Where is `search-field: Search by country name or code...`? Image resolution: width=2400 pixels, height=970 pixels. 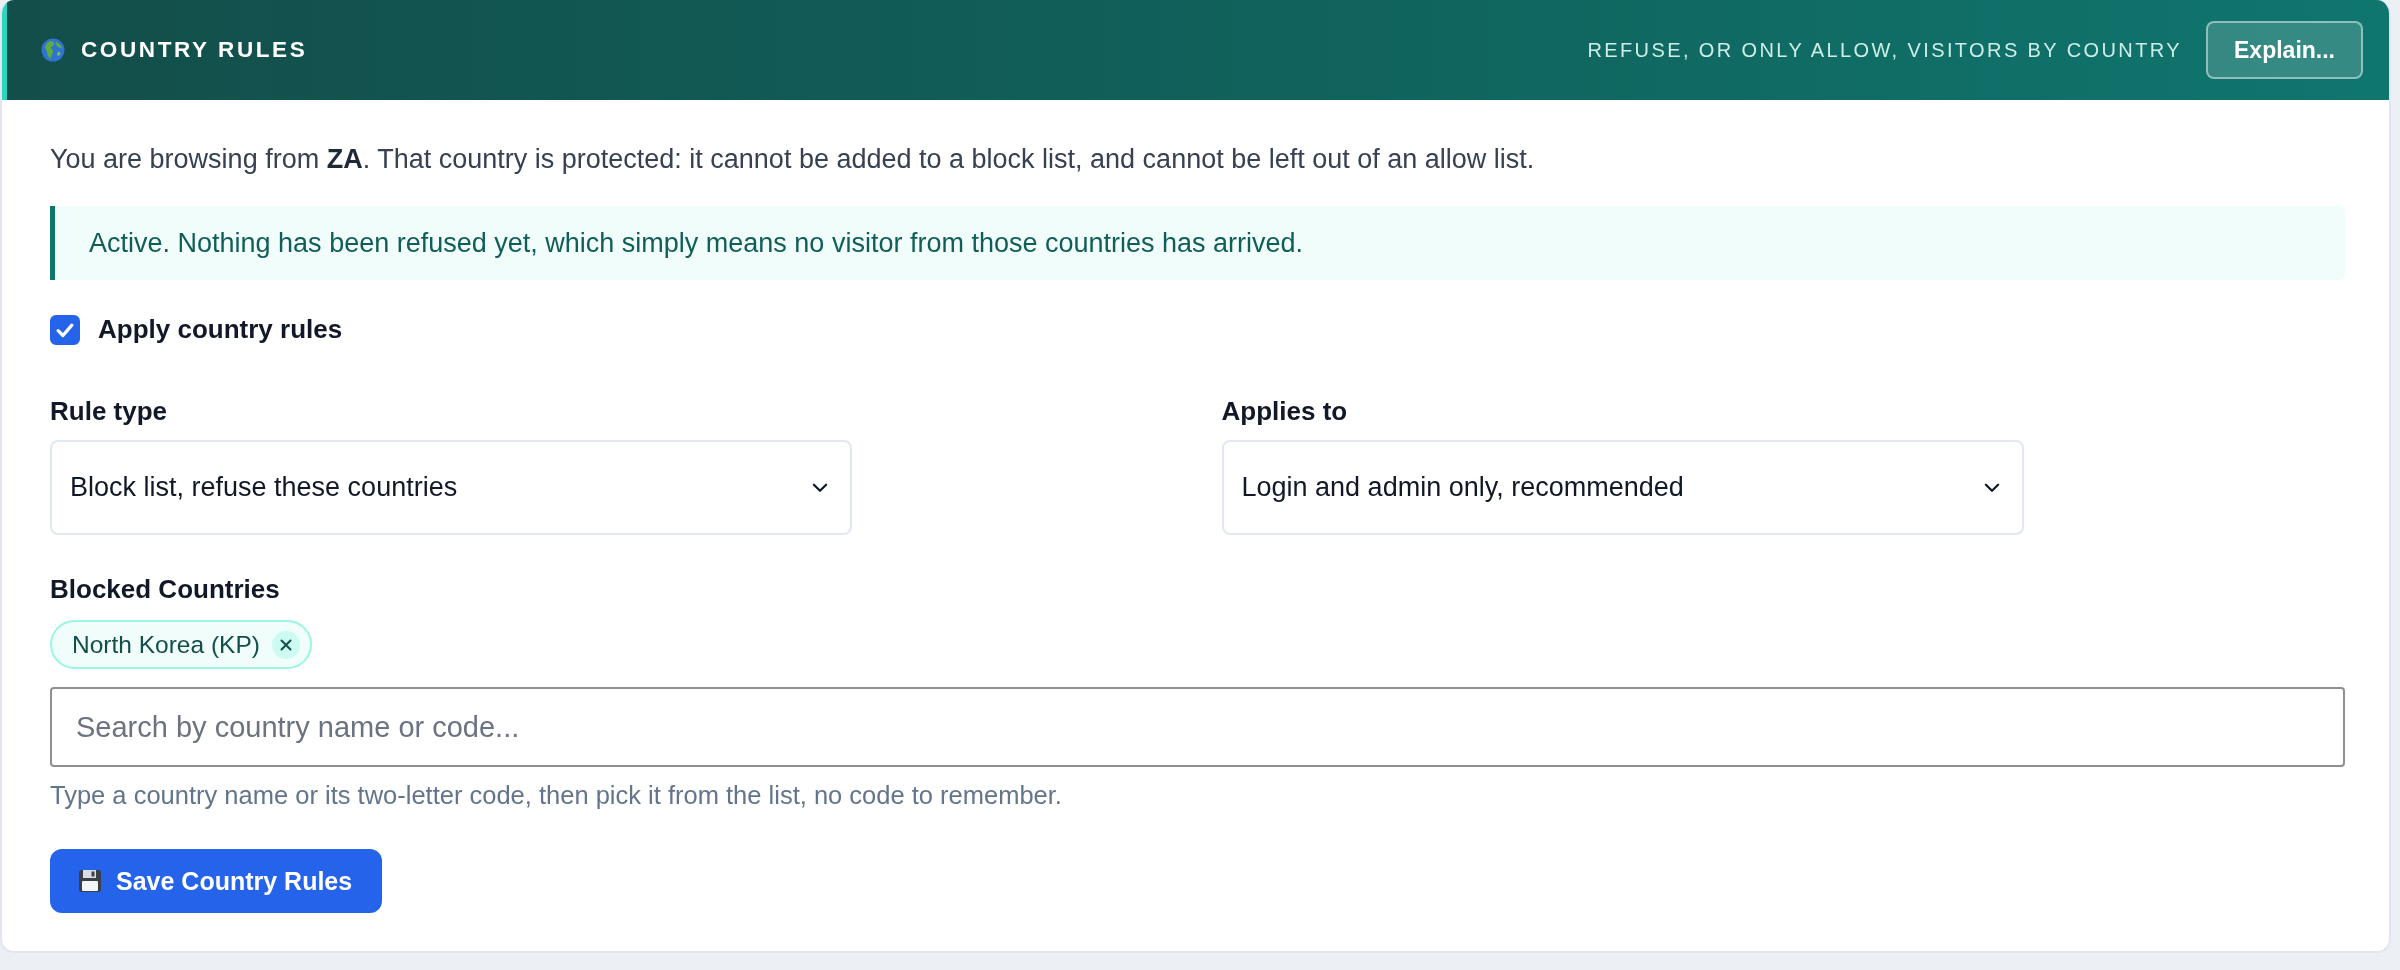
search-field: Search by country name or code... is located at coordinates (1197, 727).